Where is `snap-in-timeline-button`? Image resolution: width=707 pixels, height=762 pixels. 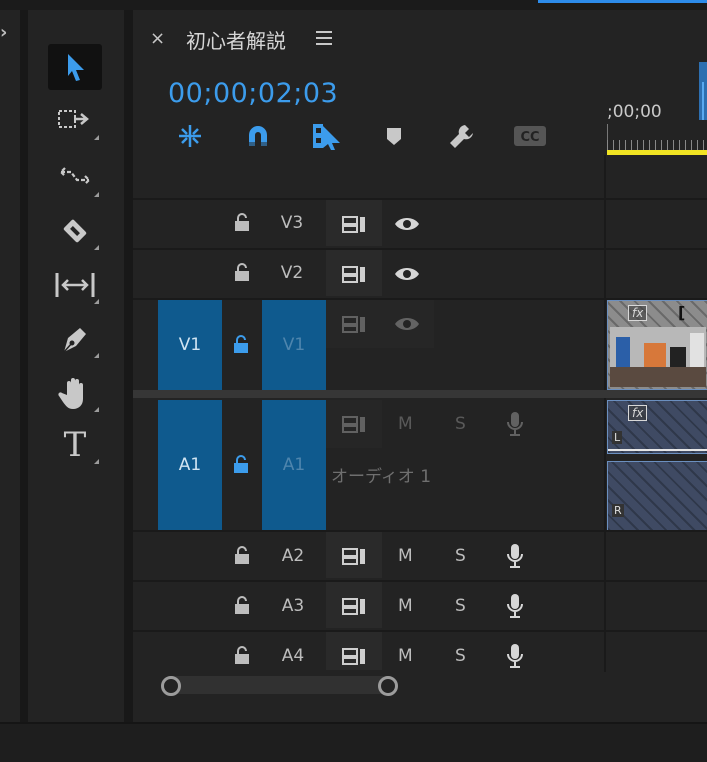
snap-in-timeline-button is located at coordinates (190, 136).